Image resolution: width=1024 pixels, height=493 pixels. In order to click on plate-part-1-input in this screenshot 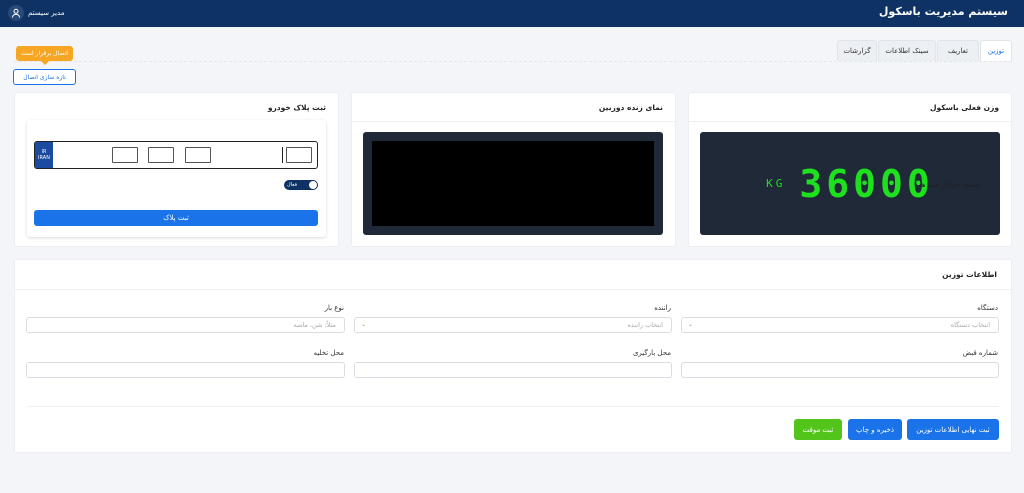, I will do `click(125, 155)`.